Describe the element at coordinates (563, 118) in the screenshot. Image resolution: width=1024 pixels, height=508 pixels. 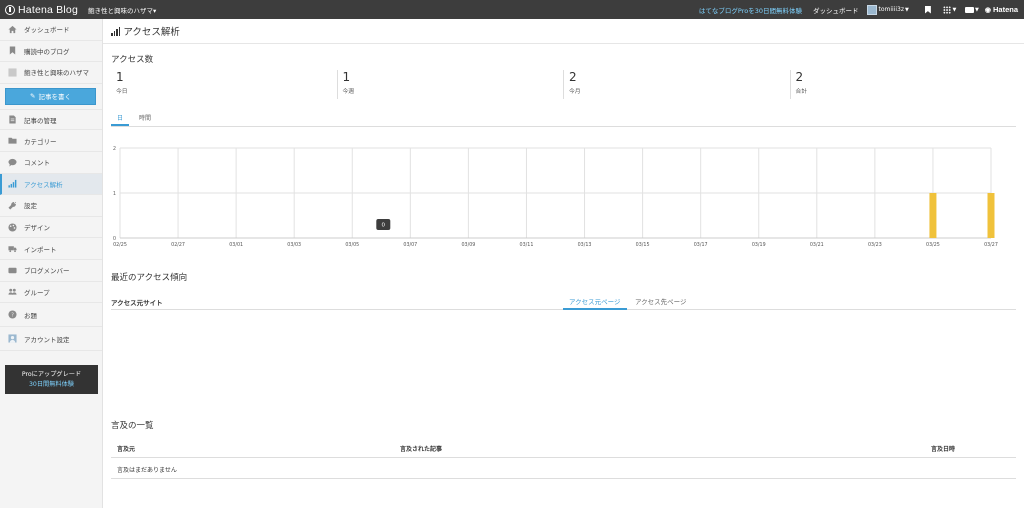
I see `period-tabs: 日 時間` at that location.